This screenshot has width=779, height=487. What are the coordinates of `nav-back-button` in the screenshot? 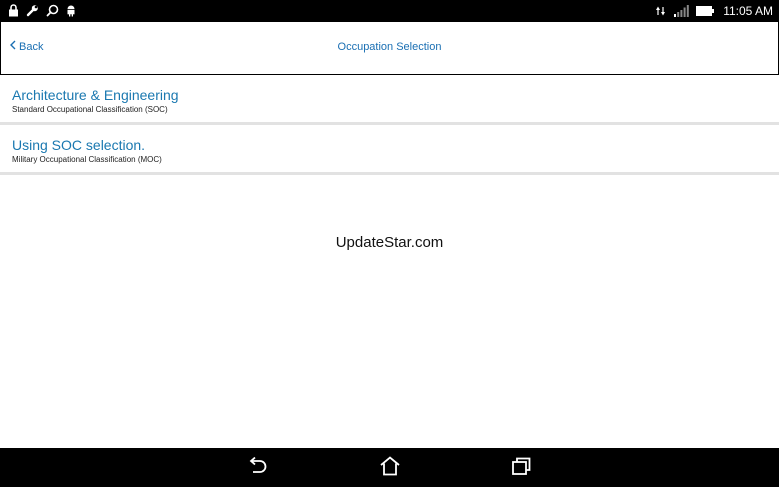 It's located at (258, 468).